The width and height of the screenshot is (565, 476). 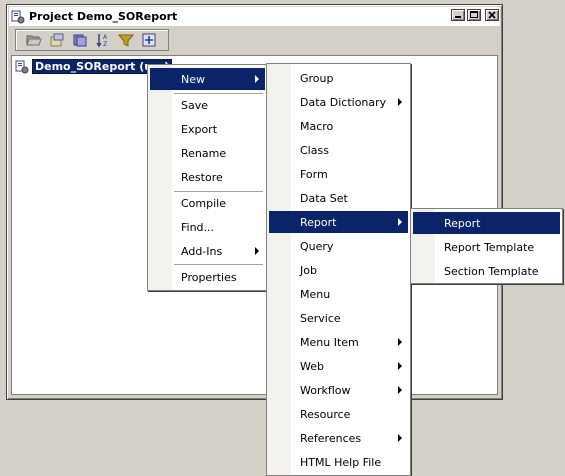 I want to click on menu-item-data-dictionary: Data Dictionary, so click(x=338, y=102).